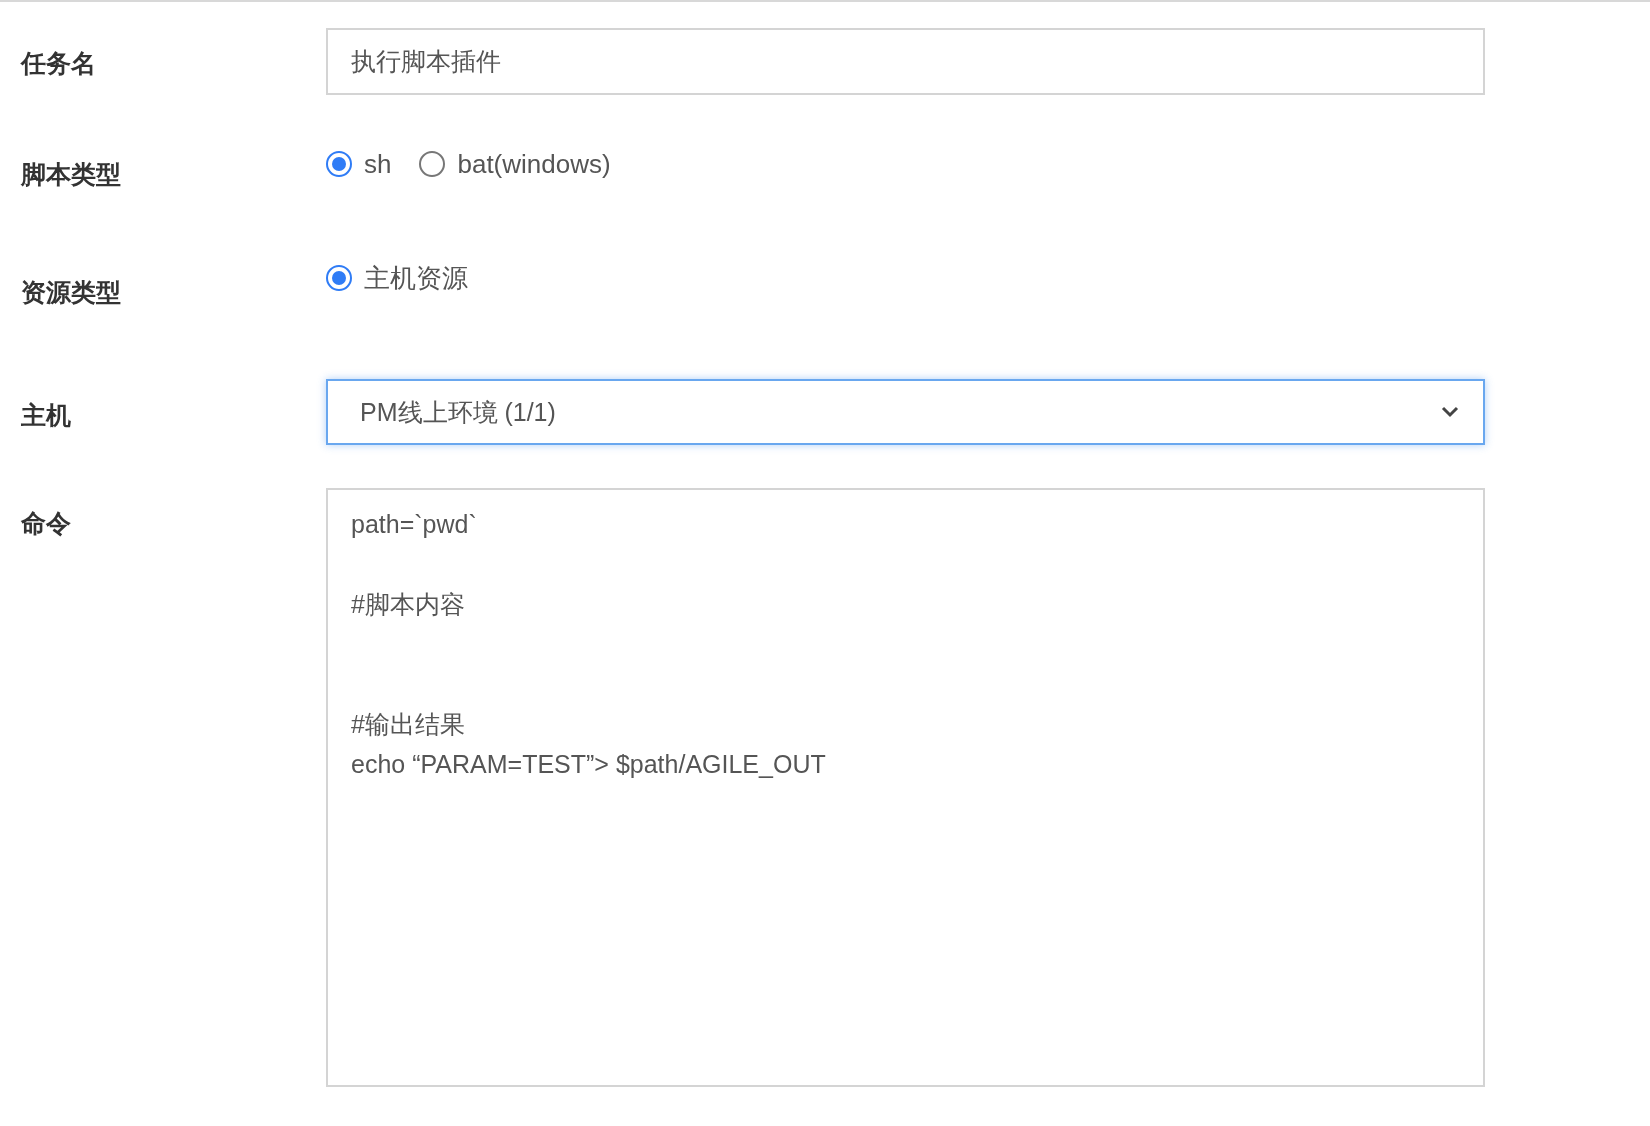 This screenshot has height=1126, width=1650. I want to click on task-name-field: 执行脚本插件, so click(905, 61).